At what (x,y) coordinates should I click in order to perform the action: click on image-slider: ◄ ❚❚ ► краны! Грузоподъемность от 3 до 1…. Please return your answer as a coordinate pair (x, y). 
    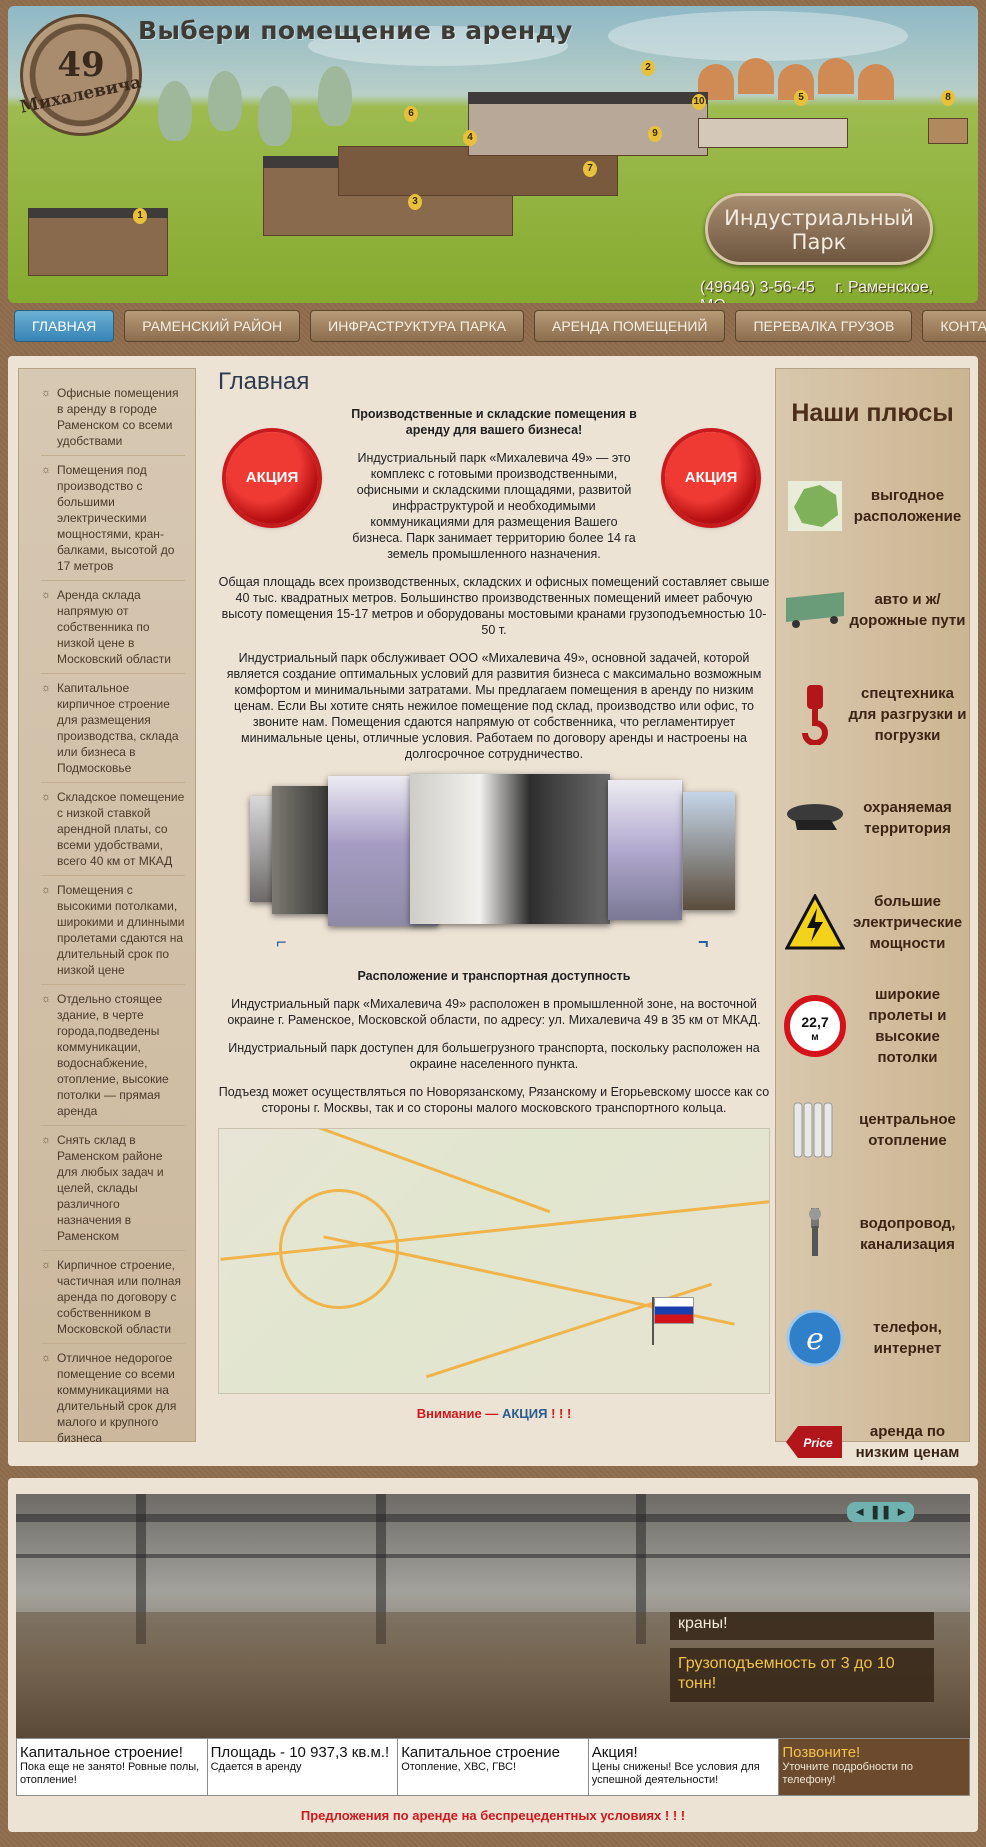
    Looking at the image, I should click on (493, 1616).